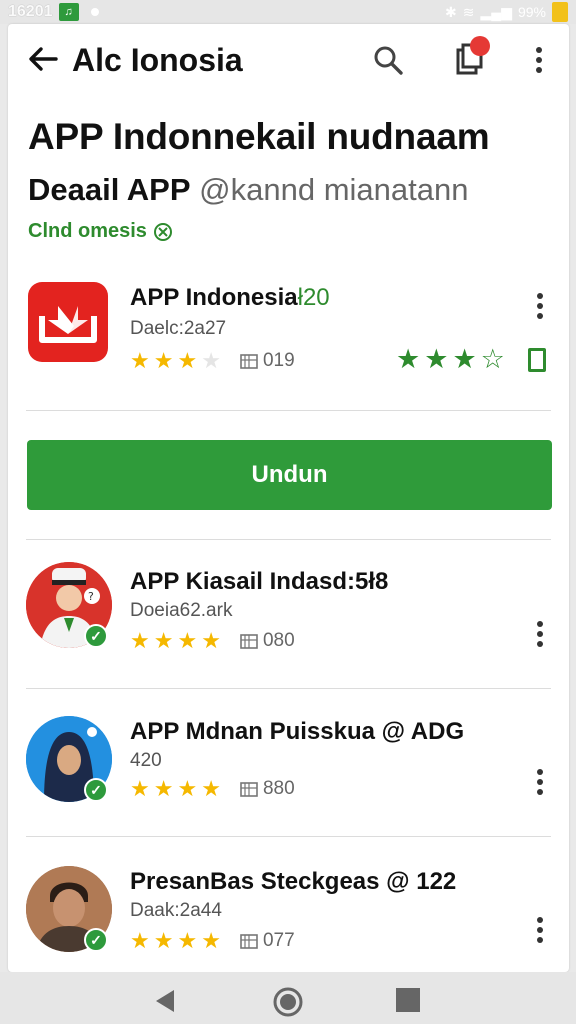  I want to click on app-bar: Alc Ionosia, so click(288, 60).